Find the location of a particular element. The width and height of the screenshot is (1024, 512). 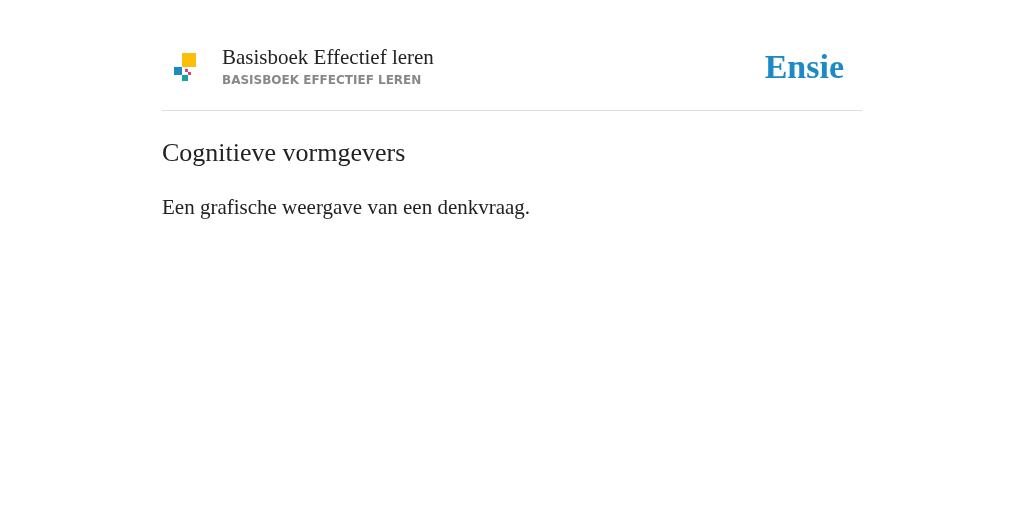

site-title: Basisboek Effectief leren is located at coordinates (328, 57).